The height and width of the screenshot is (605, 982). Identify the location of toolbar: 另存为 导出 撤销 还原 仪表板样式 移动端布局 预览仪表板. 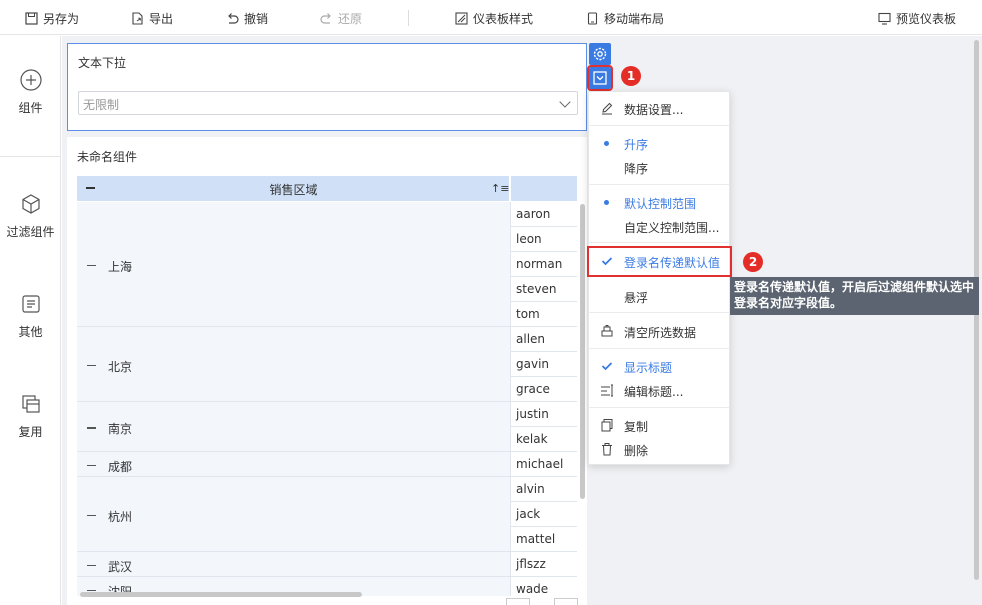
(491, 17).